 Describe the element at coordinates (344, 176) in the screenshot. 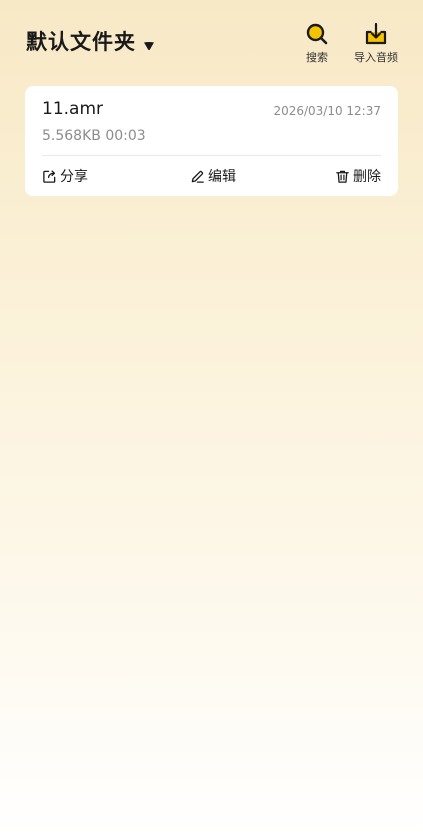

I see `trash-icon` at that location.